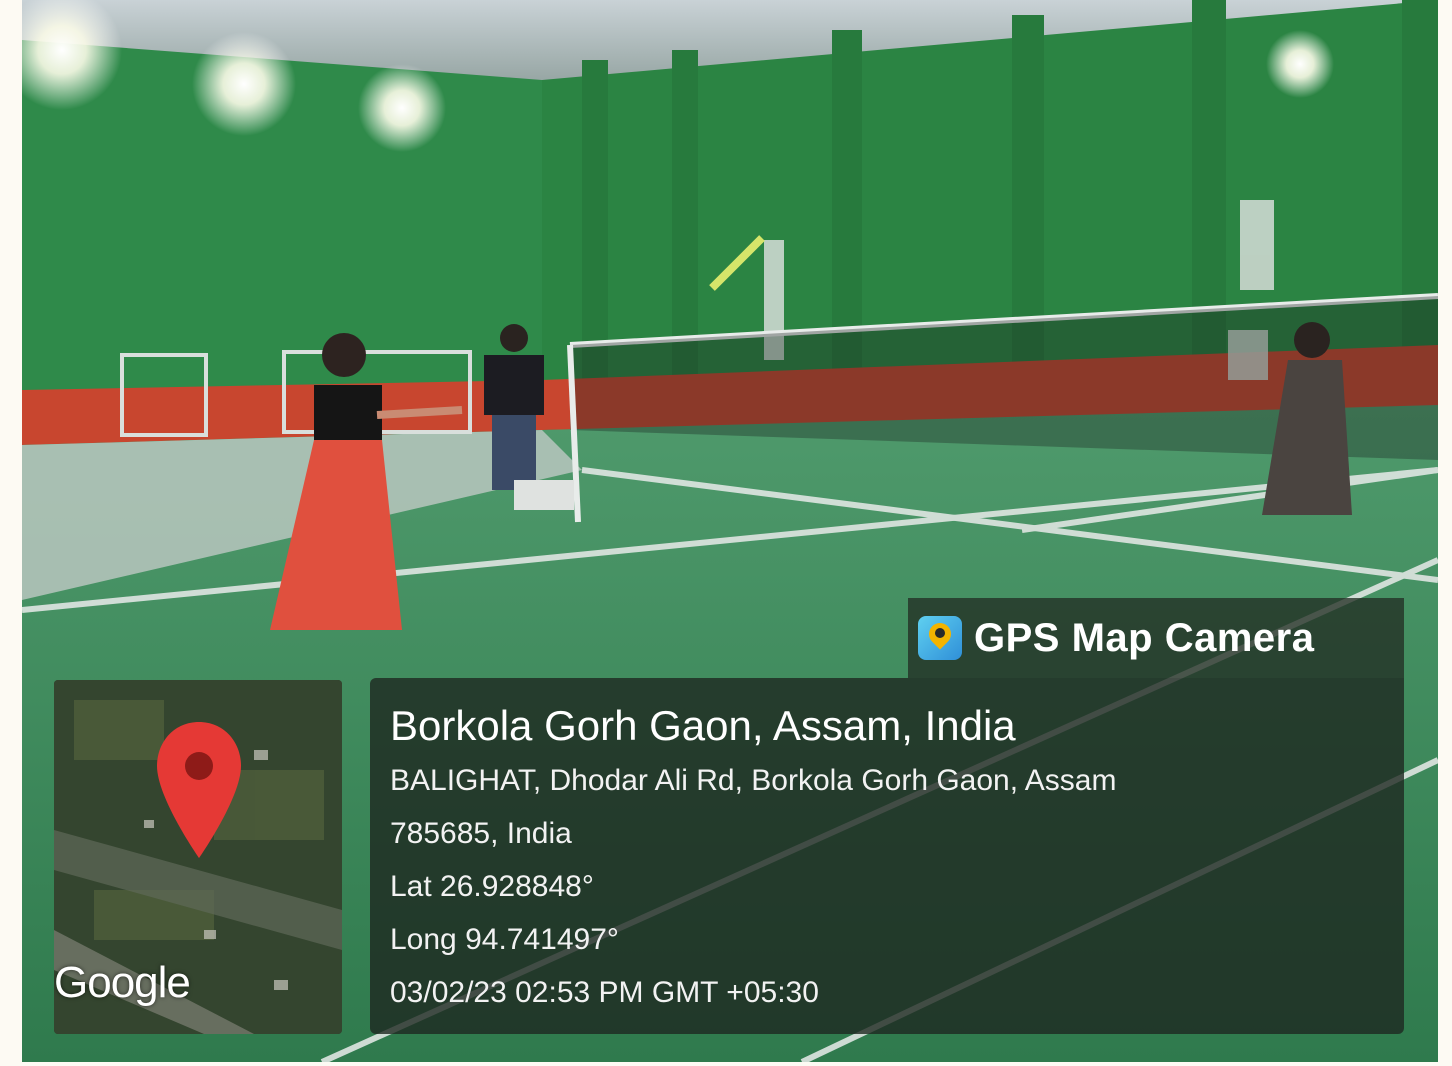 This screenshot has height=1066, width=1452. I want to click on google-logo: Google, so click(122, 982).